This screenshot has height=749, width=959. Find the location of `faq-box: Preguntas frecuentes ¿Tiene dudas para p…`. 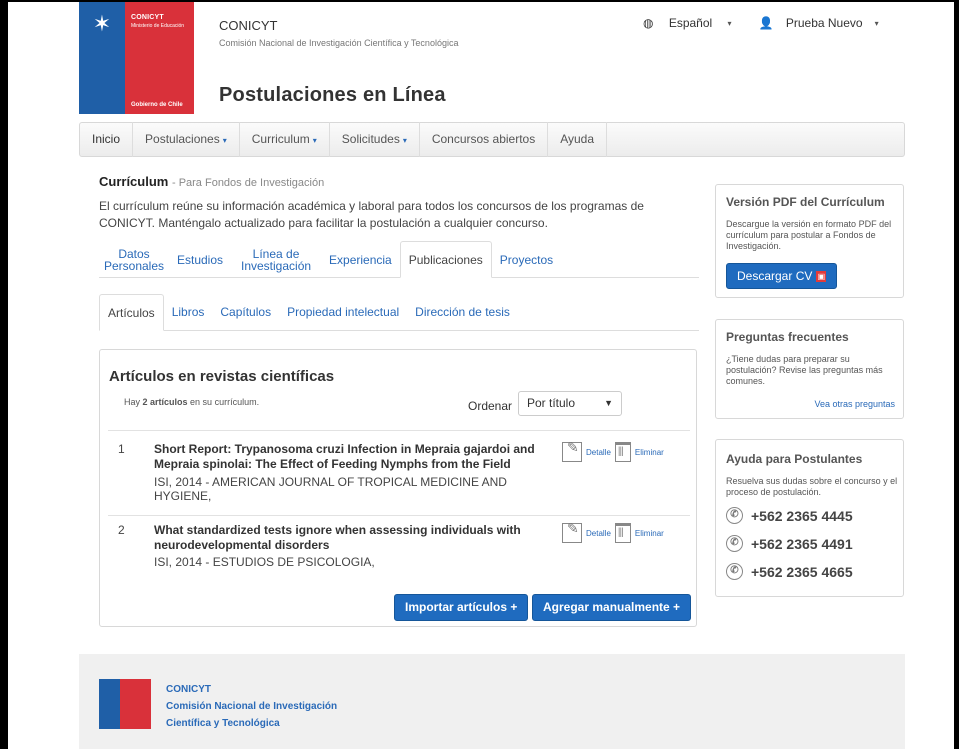

faq-box: Preguntas frecuentes ¿Tiene dudas para p… is located at coordinates (809, 369).